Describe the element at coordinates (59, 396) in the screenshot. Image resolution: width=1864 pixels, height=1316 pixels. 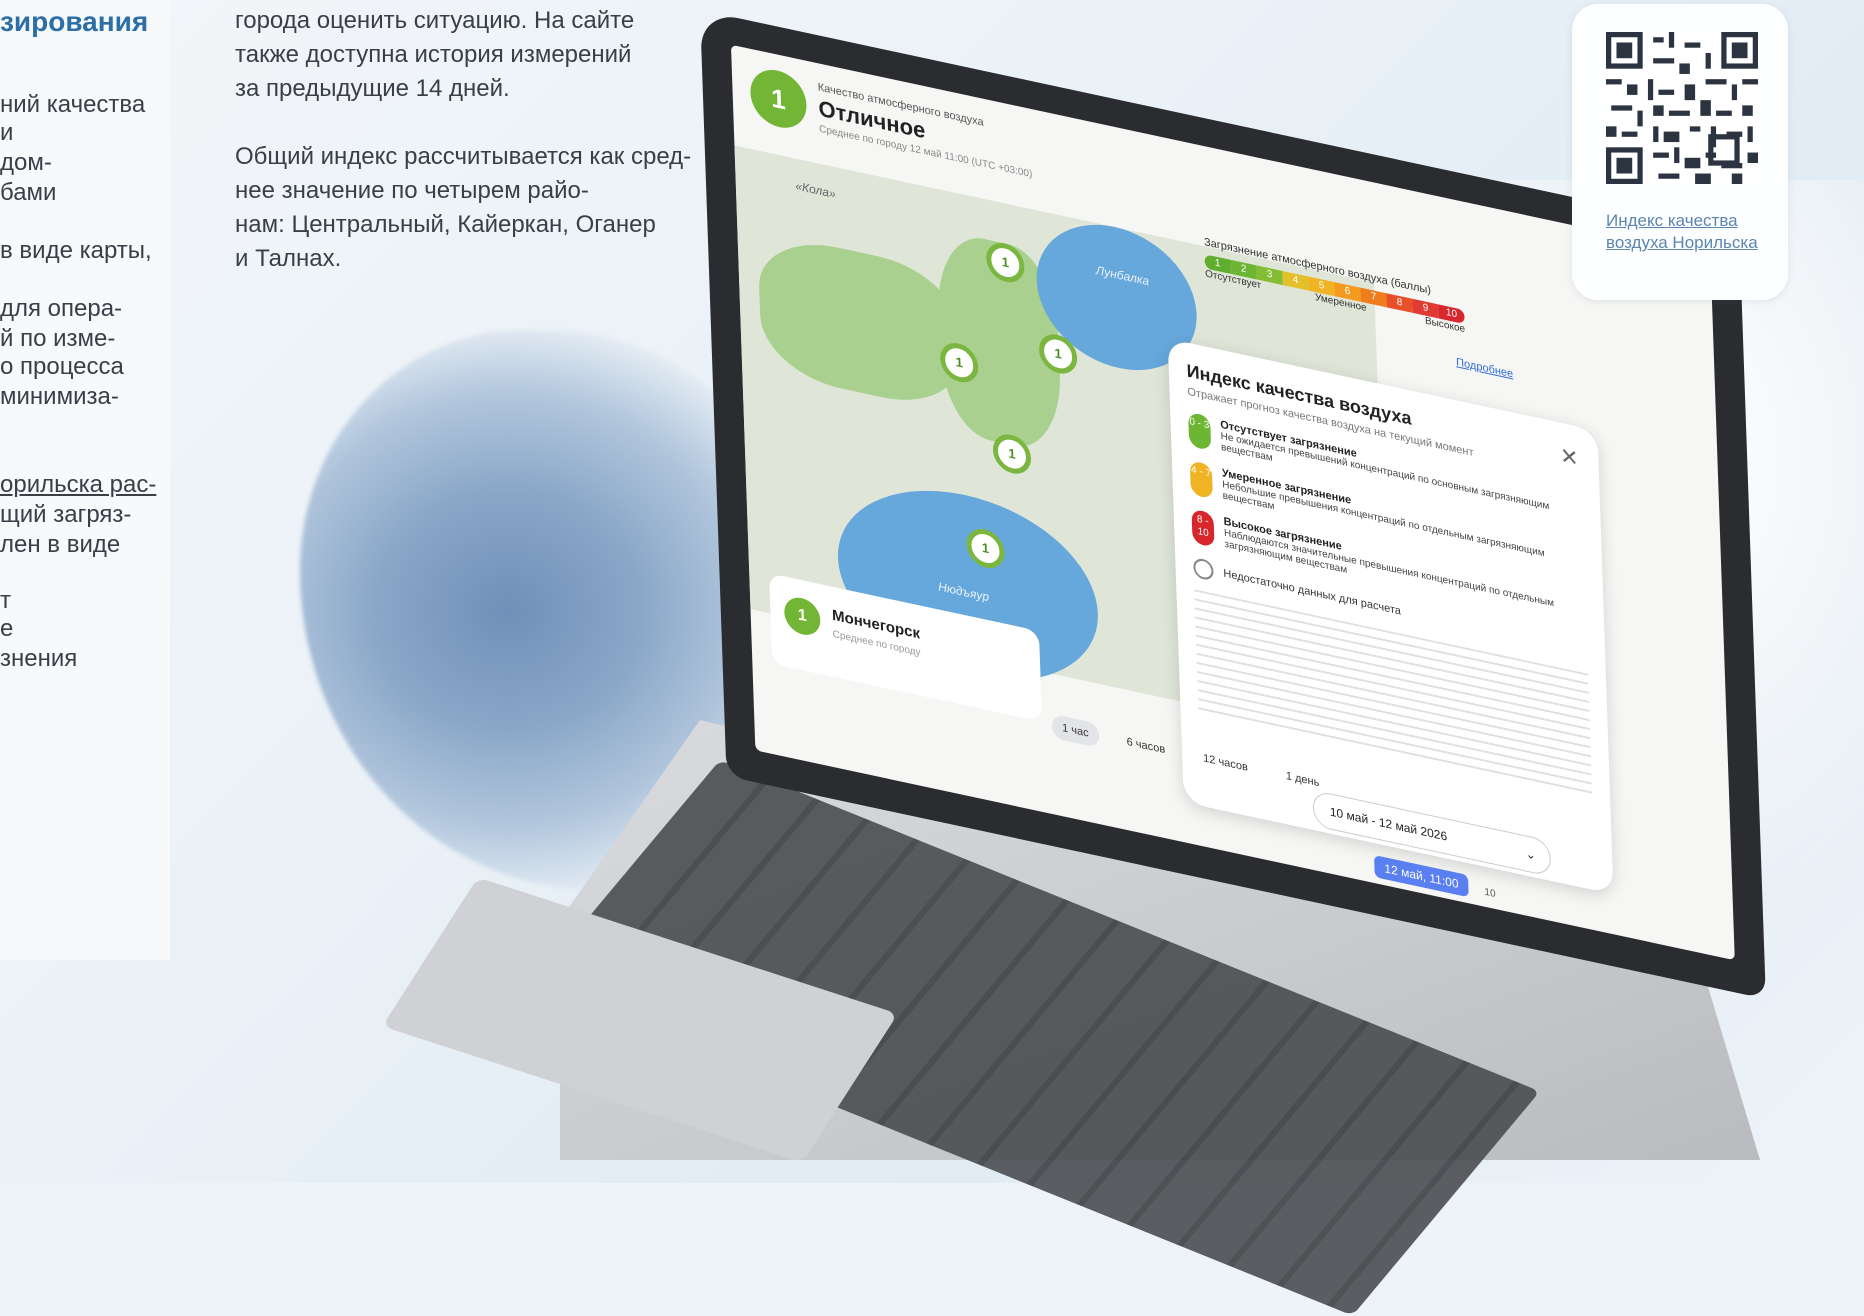
I see `left-line: минимиза-` at that location.